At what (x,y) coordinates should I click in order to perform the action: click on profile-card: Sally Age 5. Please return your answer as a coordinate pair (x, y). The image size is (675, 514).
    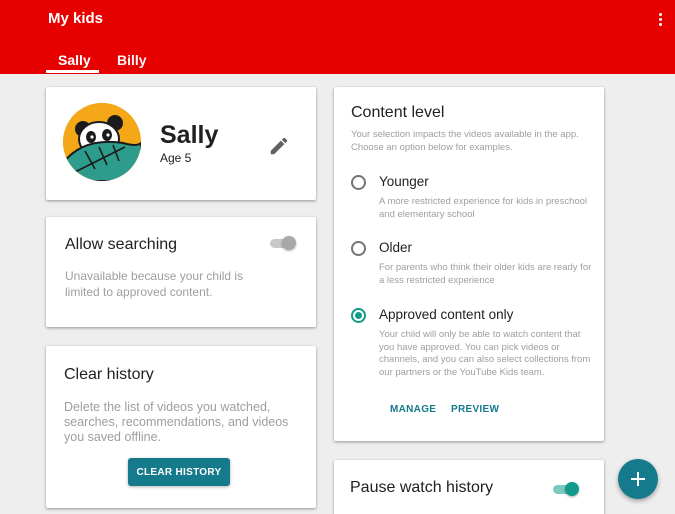
    Looking at the image, I should click on (181, 143).